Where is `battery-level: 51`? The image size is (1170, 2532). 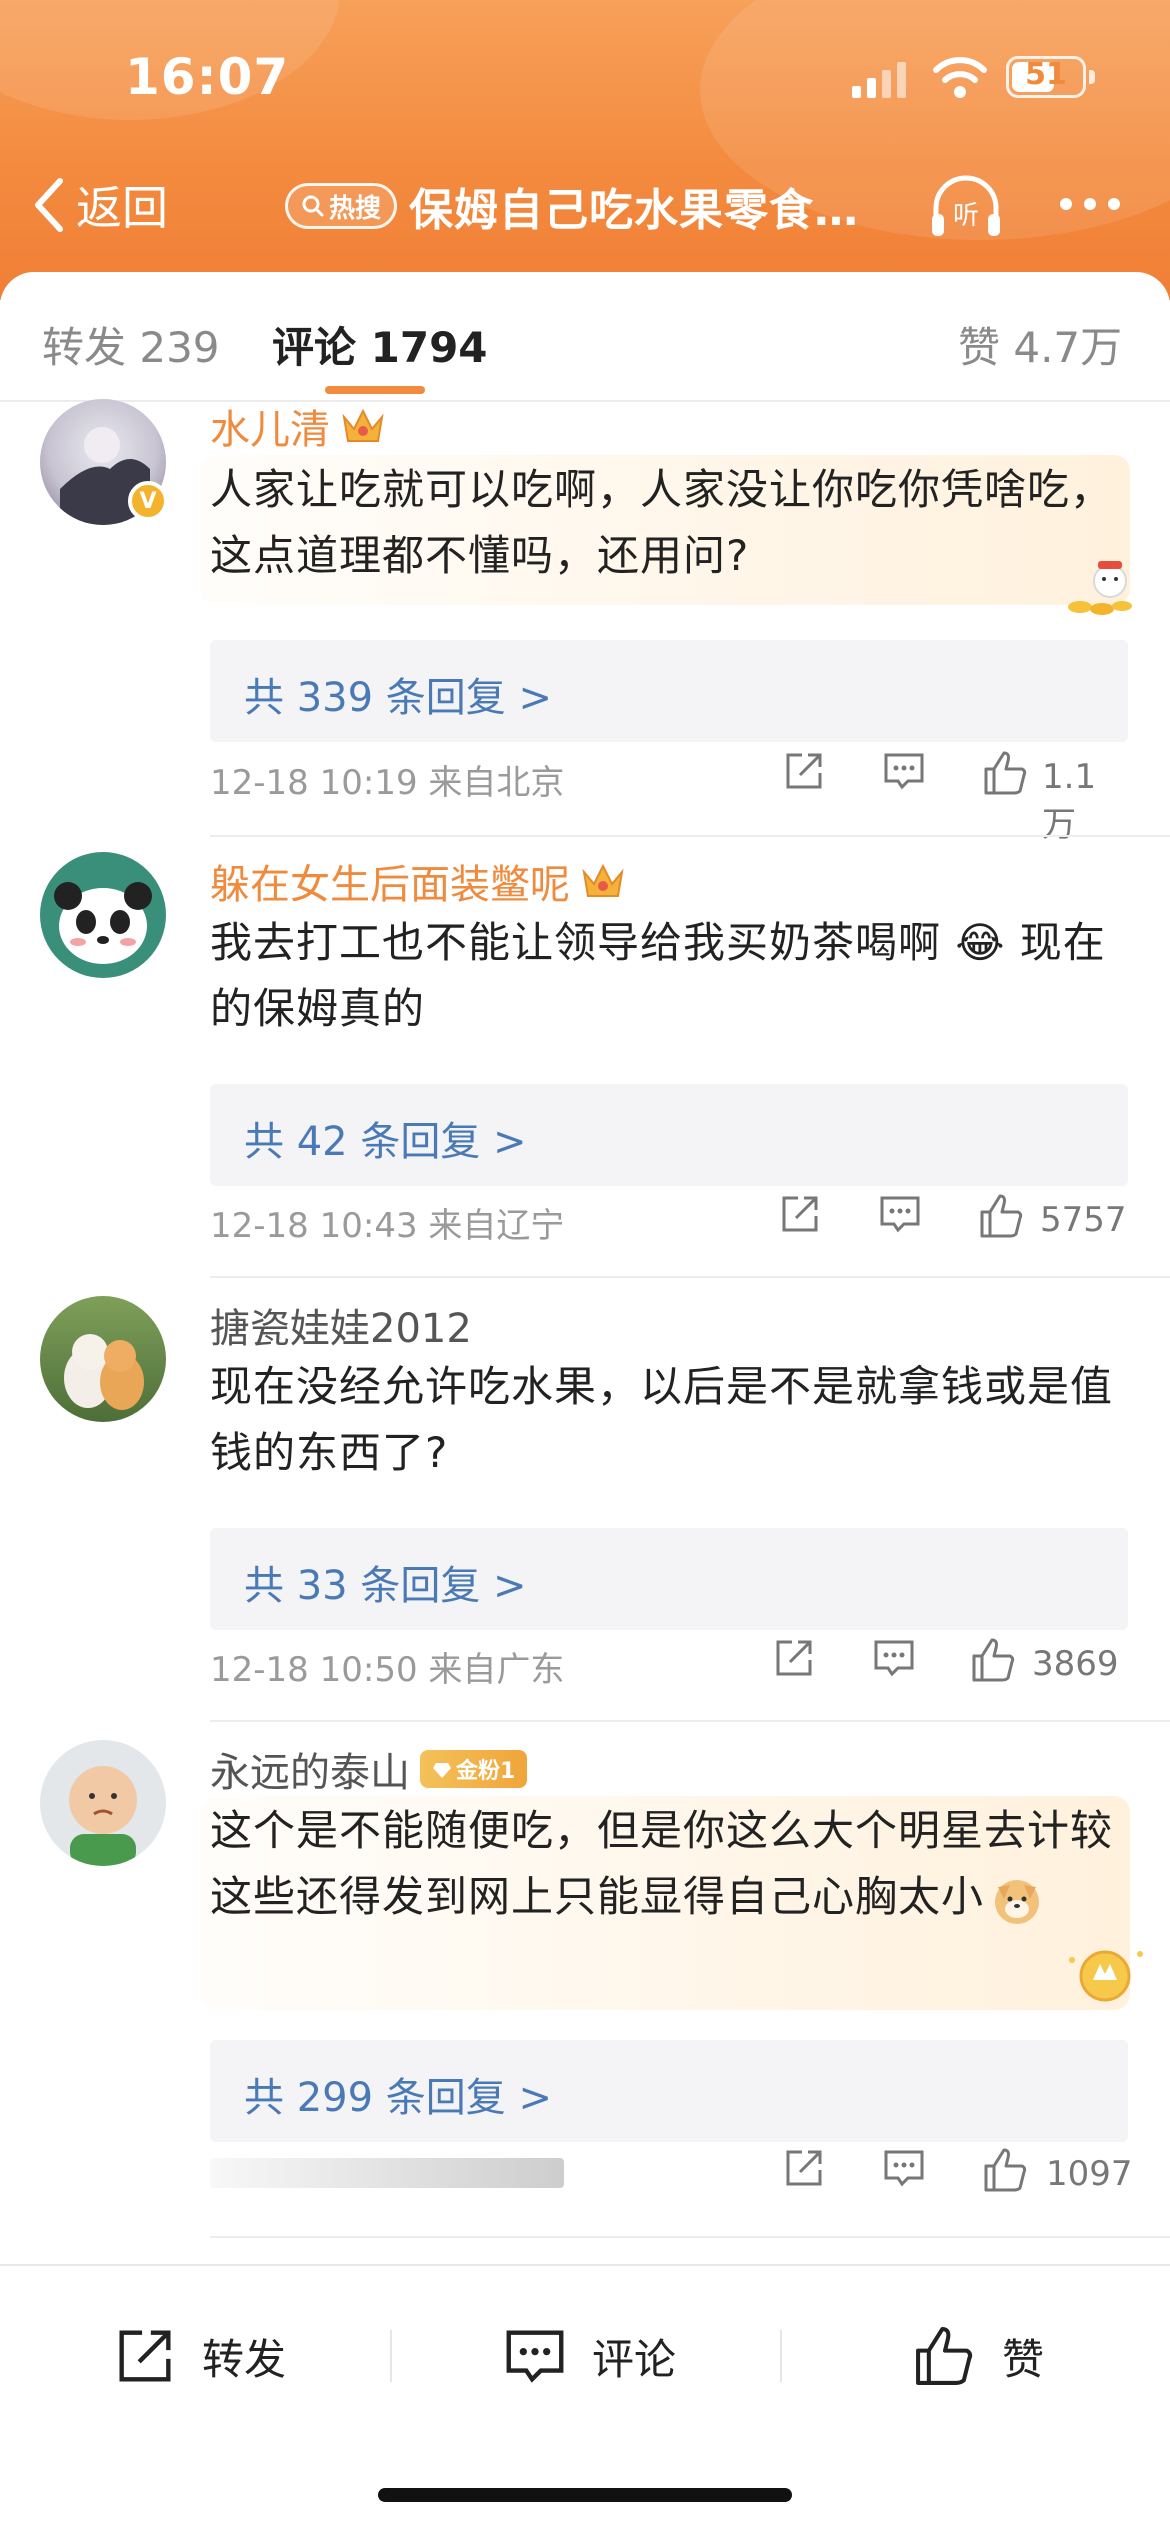
battery-level: 51 is located at coordinates (1046, 74).